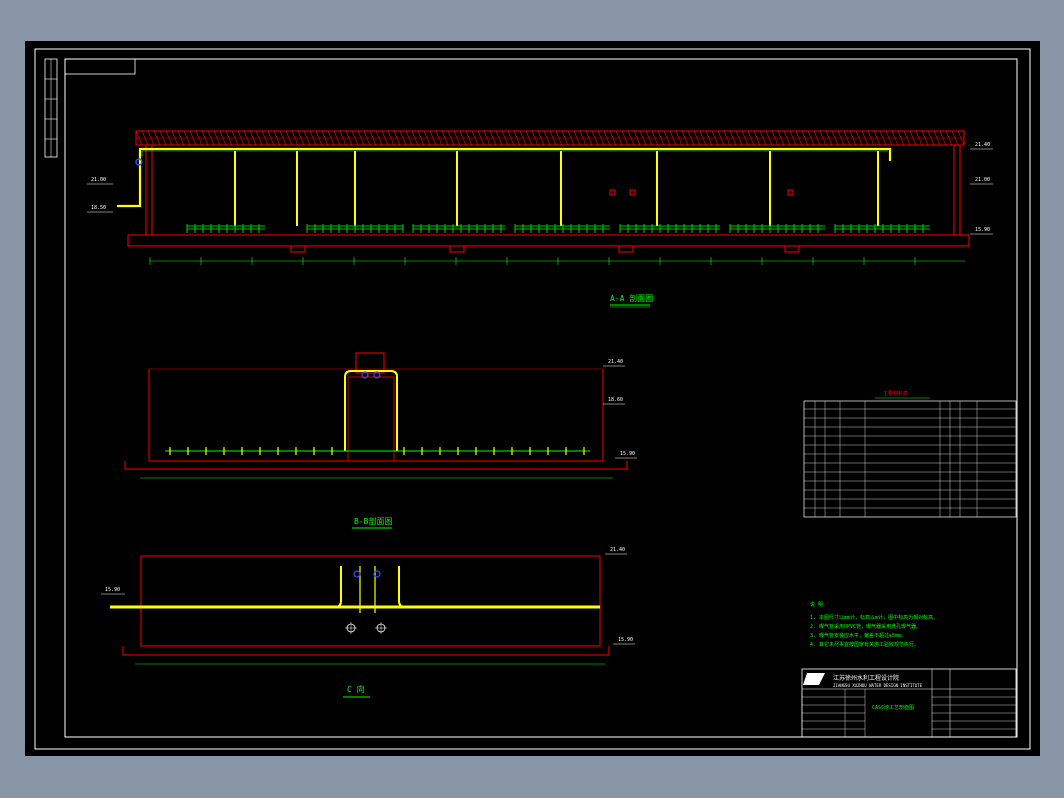  I want to click on note-1: 1. 本图尺寸以mm计，标高以m计，图中标高为相对标高。, so click(874, 617).